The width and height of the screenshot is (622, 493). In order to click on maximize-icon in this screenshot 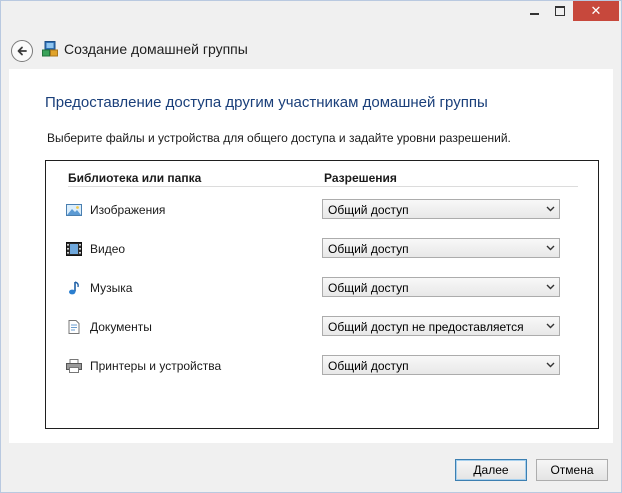, I will do `click(560, 11)`.